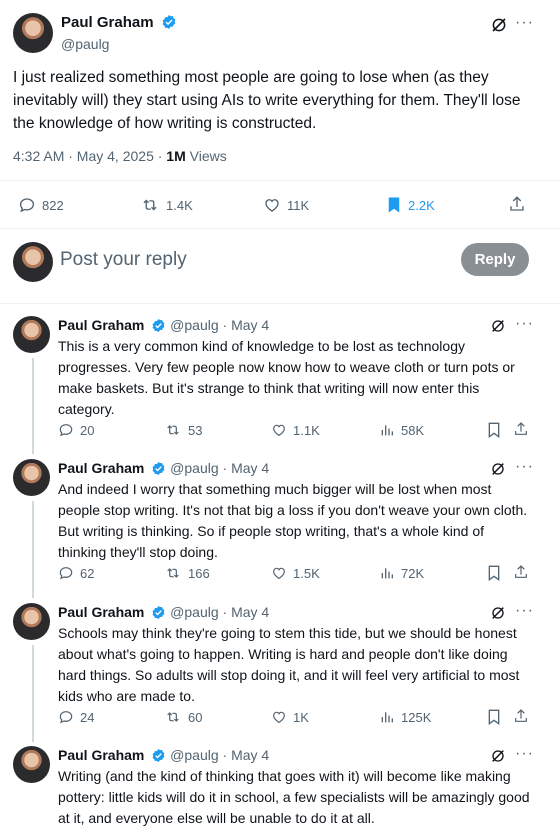  I want to click on views-label: Views, so click(206, 156).